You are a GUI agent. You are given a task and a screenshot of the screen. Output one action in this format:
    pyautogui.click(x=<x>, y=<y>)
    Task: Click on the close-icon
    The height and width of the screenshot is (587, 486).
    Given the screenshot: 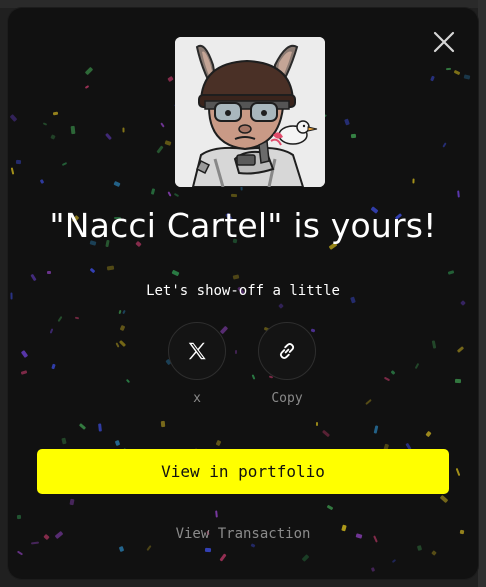 What is the action you would take?
    pyautogui.click(x=444, y=42)
    